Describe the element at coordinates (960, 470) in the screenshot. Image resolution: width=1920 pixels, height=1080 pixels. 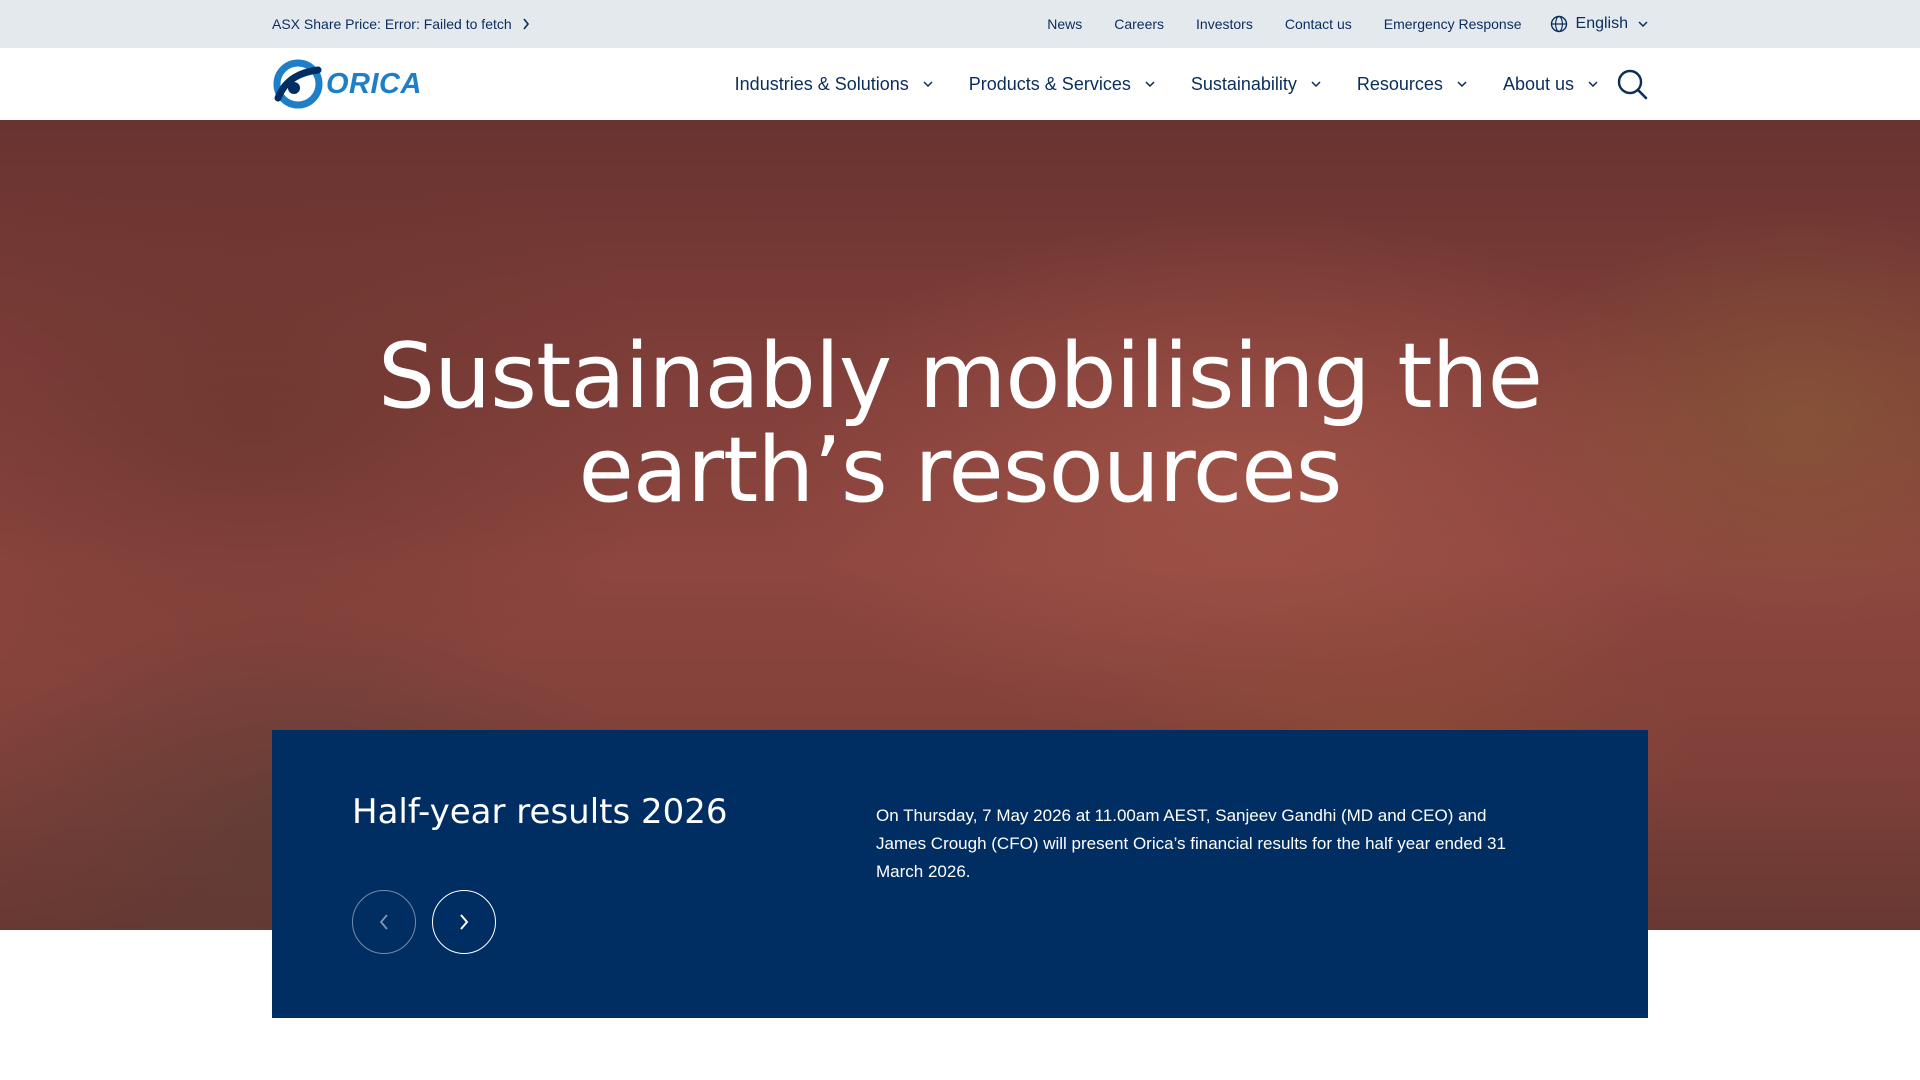
I see `hero-title-line-2: earth’s resources` at that location.